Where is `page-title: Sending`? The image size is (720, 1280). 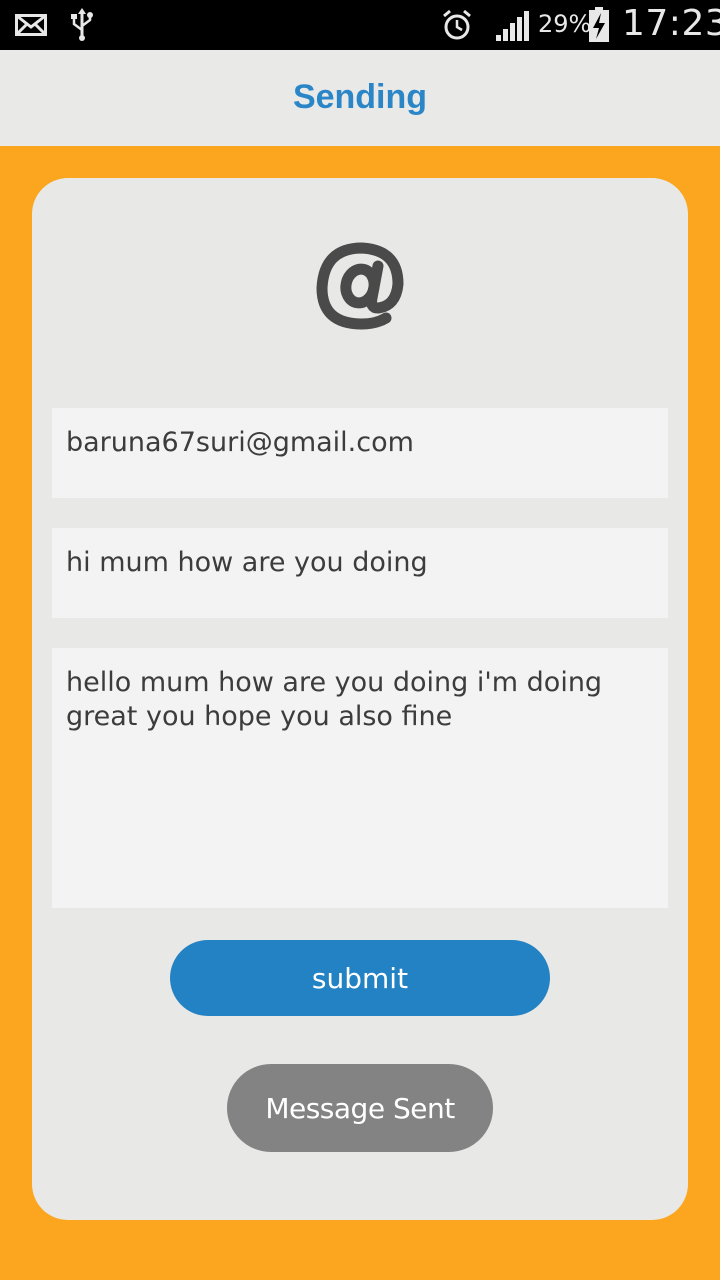 page-title: Sending is located at coordinates (360, 97).